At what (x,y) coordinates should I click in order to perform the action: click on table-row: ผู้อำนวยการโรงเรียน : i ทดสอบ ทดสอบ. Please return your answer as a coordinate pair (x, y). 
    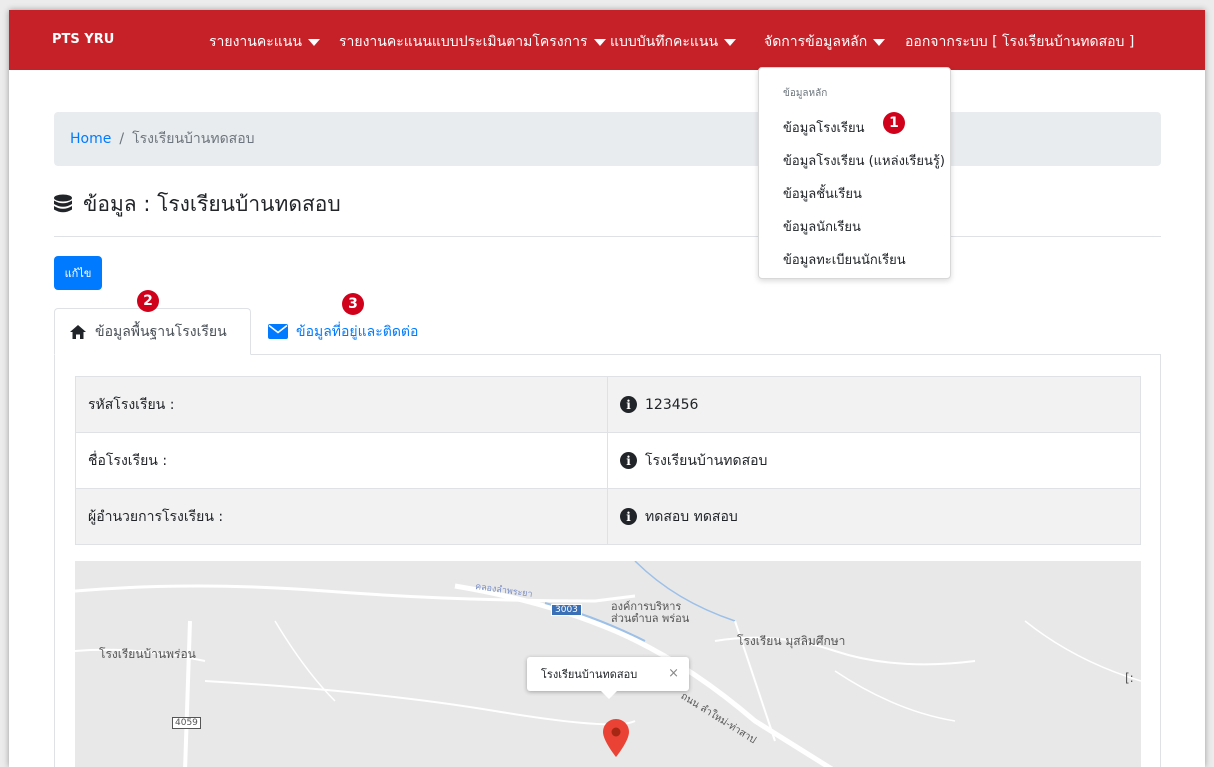
    Looking at the image, I should click on (608, 516).